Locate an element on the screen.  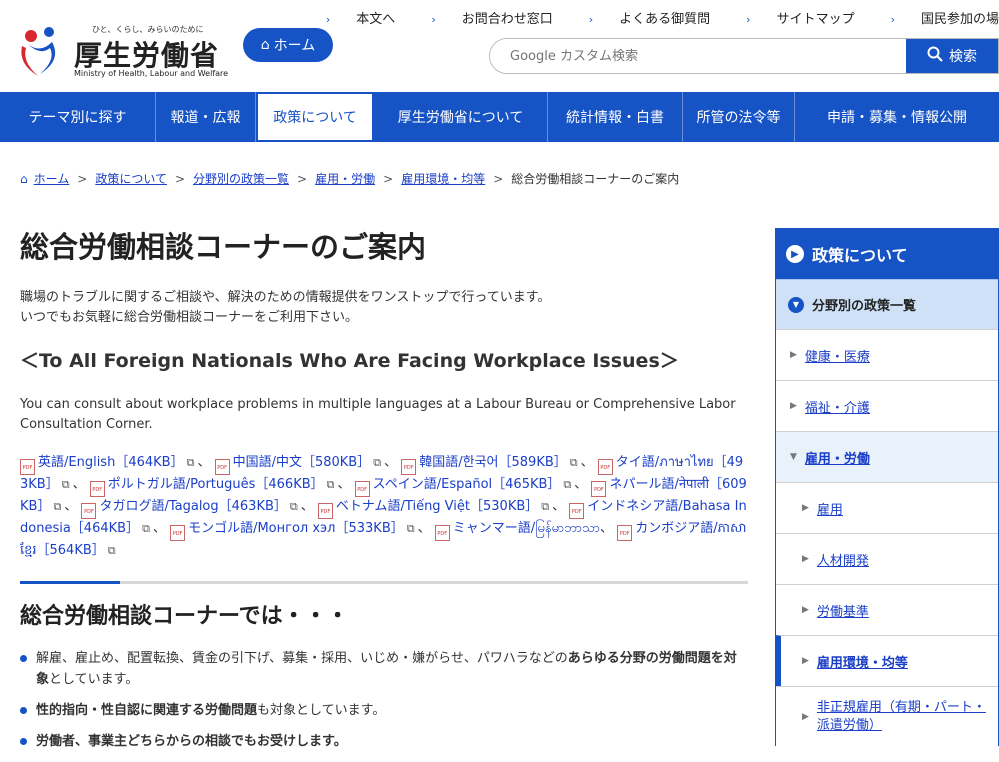
home-button: ⌂ ホーム is located at coordinates (288, 45).